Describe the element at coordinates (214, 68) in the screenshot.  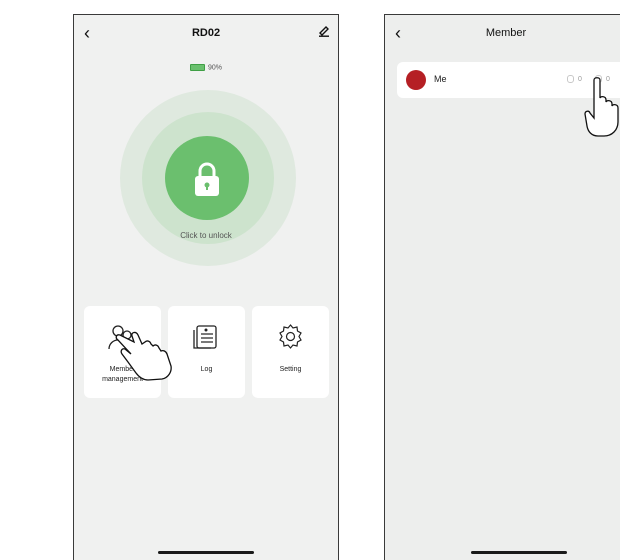
I see `battery-level: 90%` at that location.